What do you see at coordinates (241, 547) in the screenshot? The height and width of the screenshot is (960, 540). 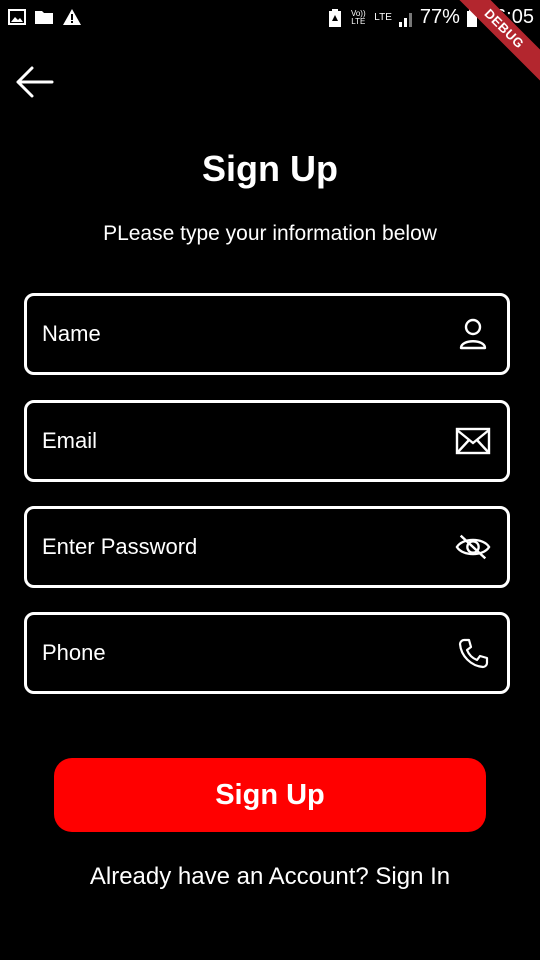 I see `password-input` at bounding box center [241, 547].